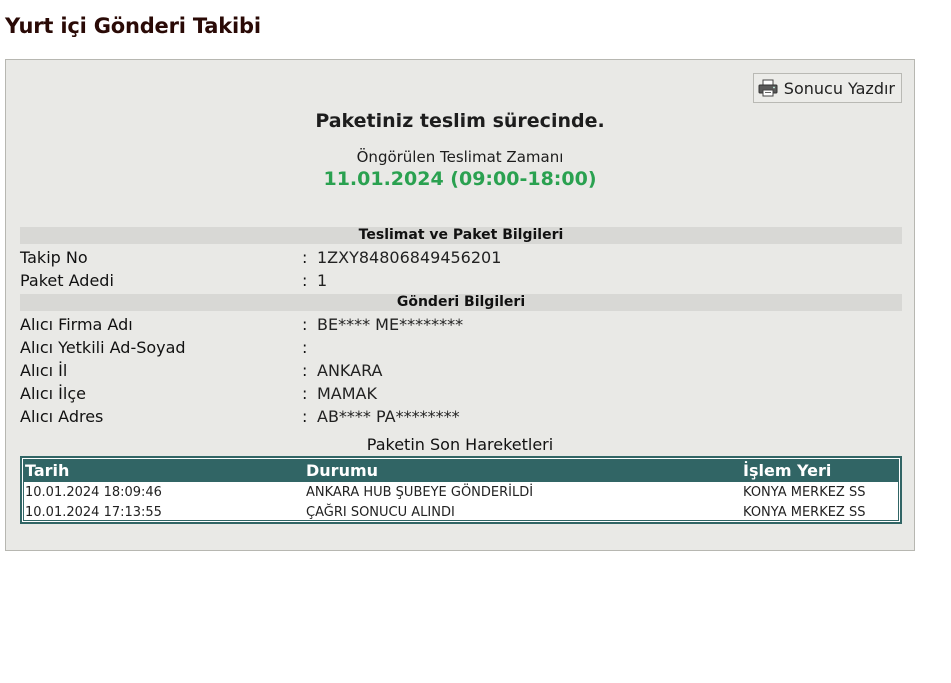  What do you see at coordinates (44, 370) in the screenshot?
I see `info-label: Alıcı İl` at bounding box center [44, 370].